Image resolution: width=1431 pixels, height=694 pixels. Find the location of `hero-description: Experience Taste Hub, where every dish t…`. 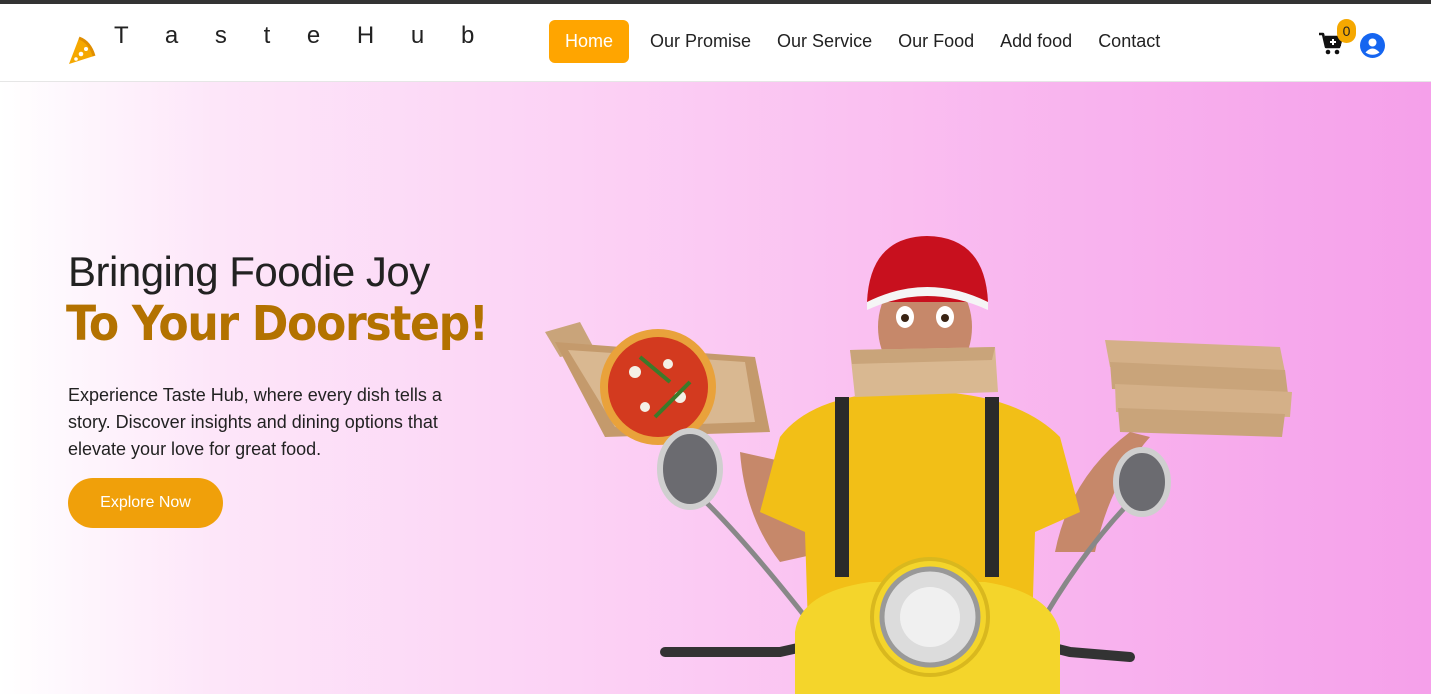

hero-description: Experience Taste Hub, where every dish t… is located at coordinates (255, 422).